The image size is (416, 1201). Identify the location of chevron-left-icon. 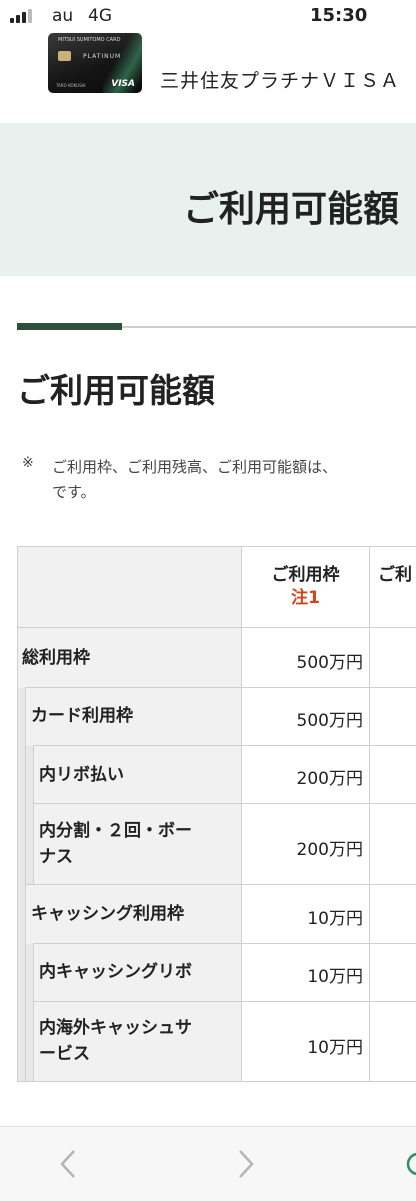
(68, 1164).